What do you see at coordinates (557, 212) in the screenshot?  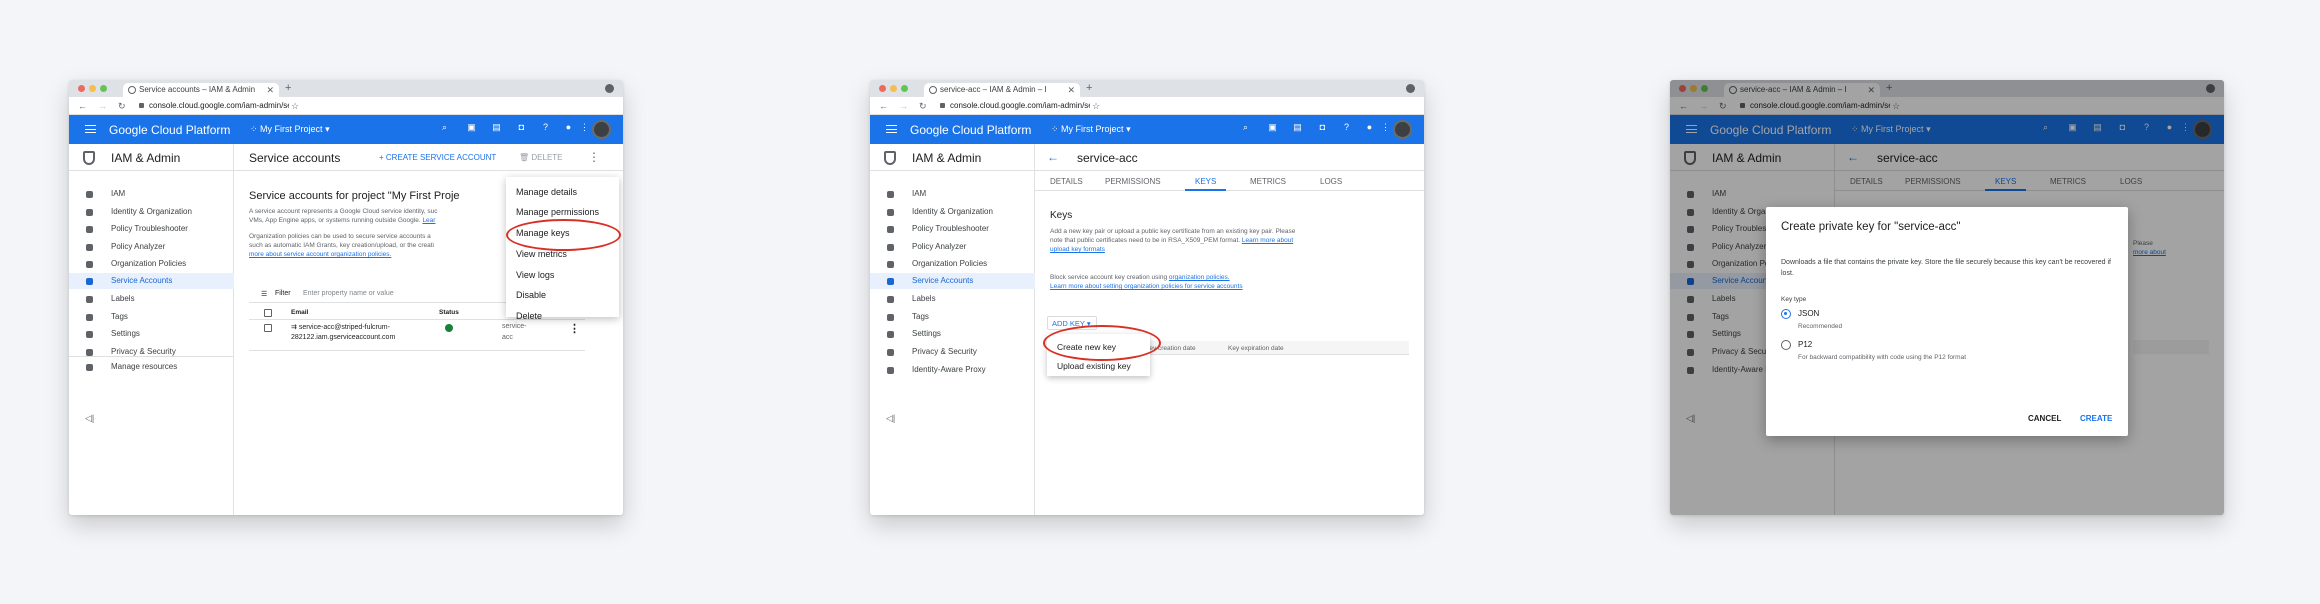 I see `menu-item-manage-permissions: Manage permissions` at bounding box center [557, 212].